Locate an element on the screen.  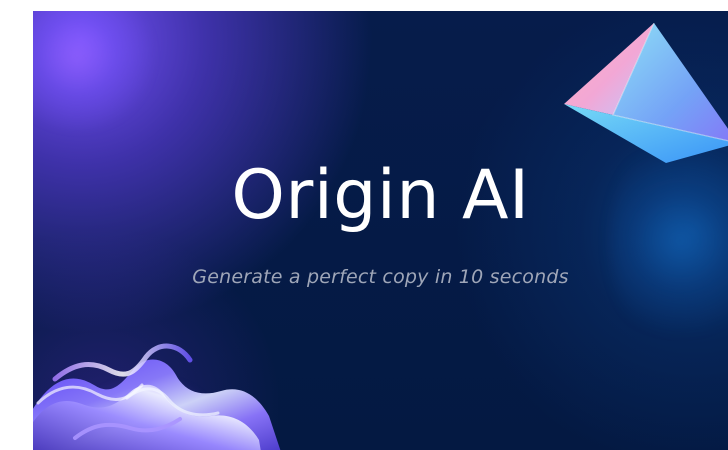
top-left-glow is located at coordinates (95, 71).